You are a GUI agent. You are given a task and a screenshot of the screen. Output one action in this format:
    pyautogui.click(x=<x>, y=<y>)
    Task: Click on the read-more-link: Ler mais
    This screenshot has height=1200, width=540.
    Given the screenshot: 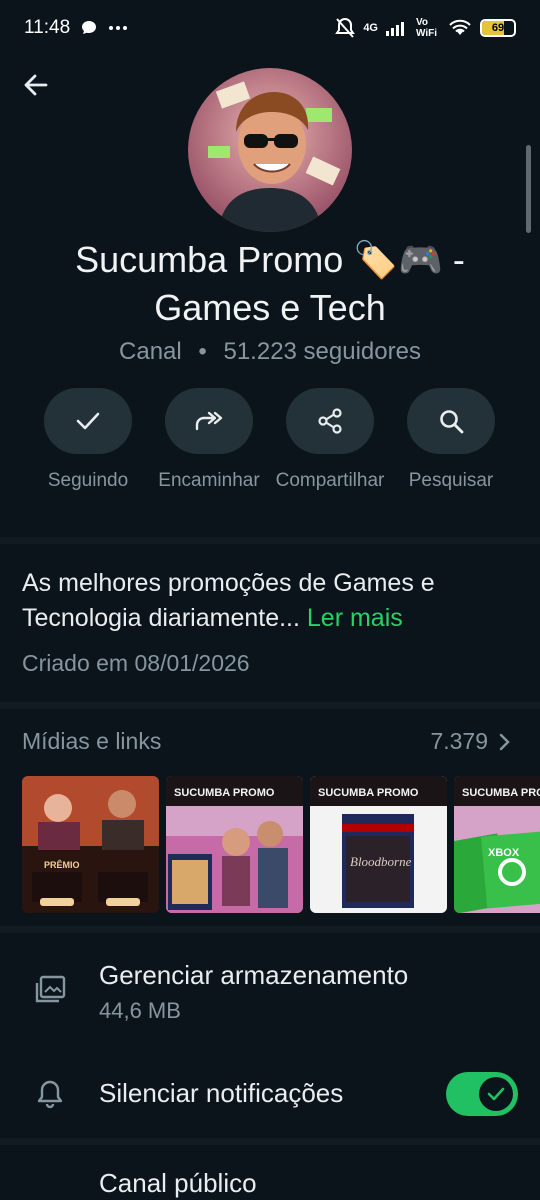 What is the action you would take?
    pyautogui.click(x=355, y=618)
    